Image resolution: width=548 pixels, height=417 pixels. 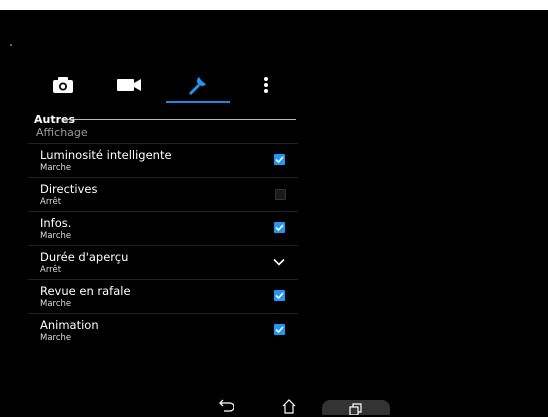 I want to click on guidelines-checkbox, so click(x=280, y=194).